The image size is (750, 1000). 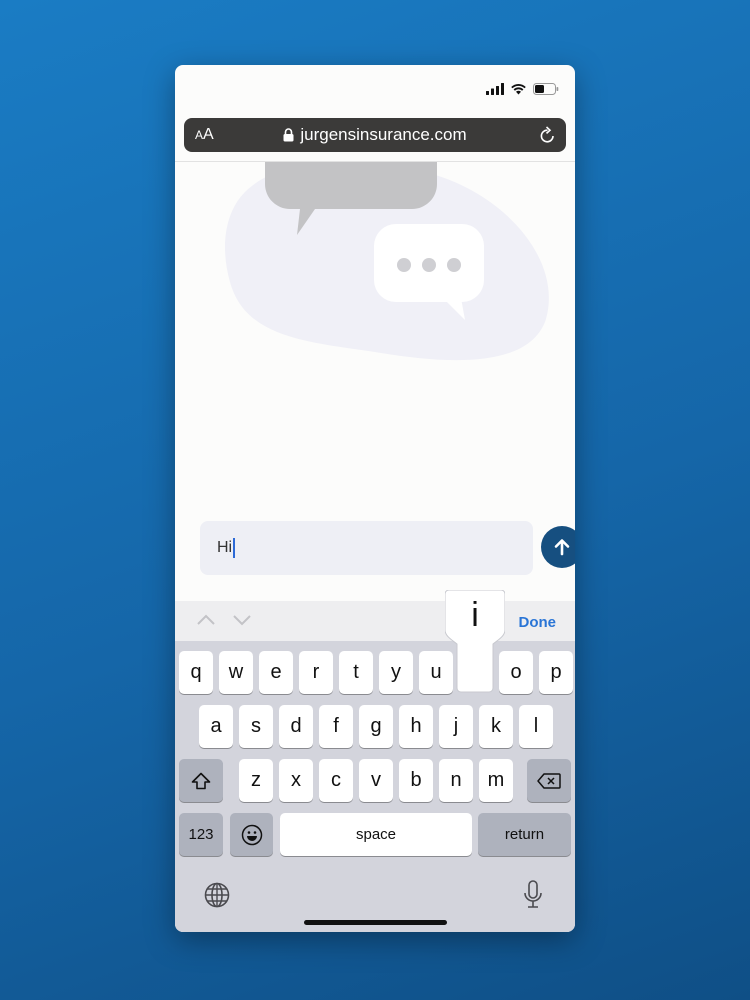 What do you see at coordinates (336, 780) in the screenshot?
I see `key-c: c` at bounding box center [336, 780].